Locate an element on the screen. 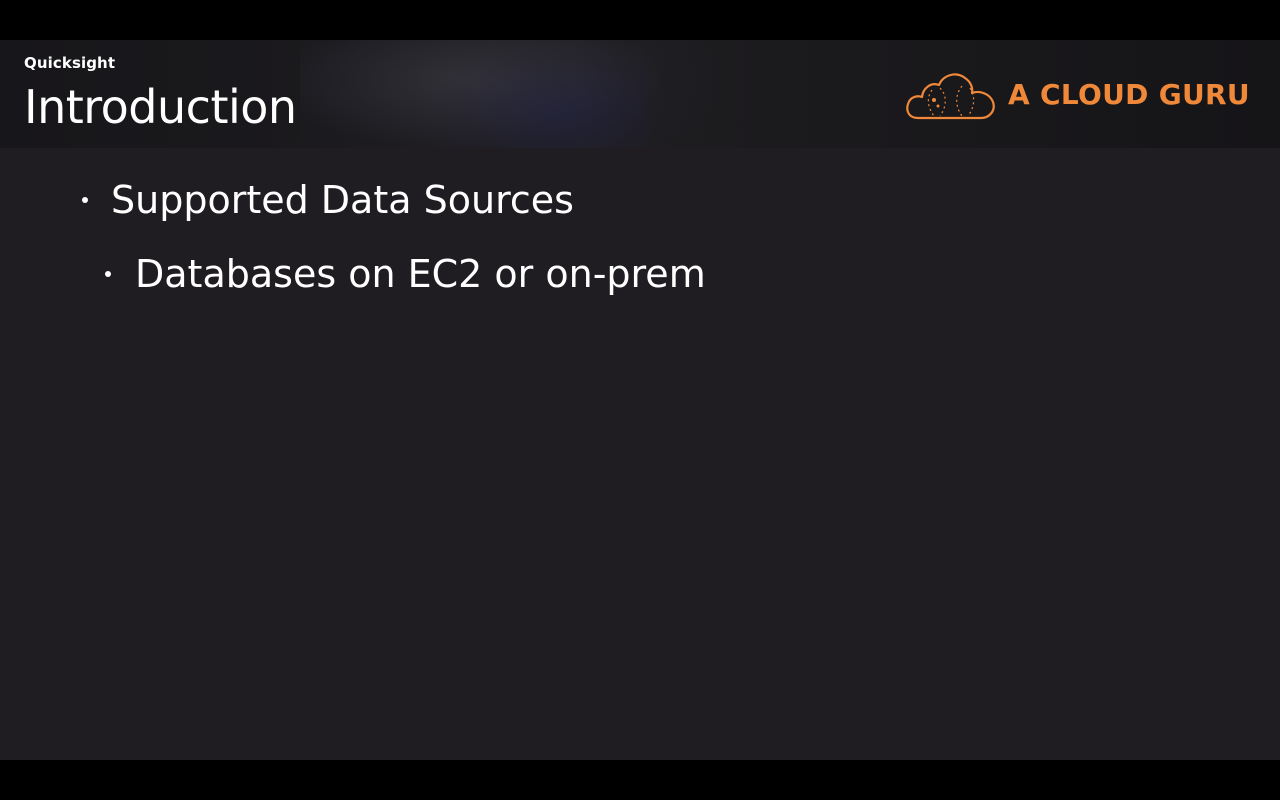  cloud-logo-icon is located at coordinates (950, 94).